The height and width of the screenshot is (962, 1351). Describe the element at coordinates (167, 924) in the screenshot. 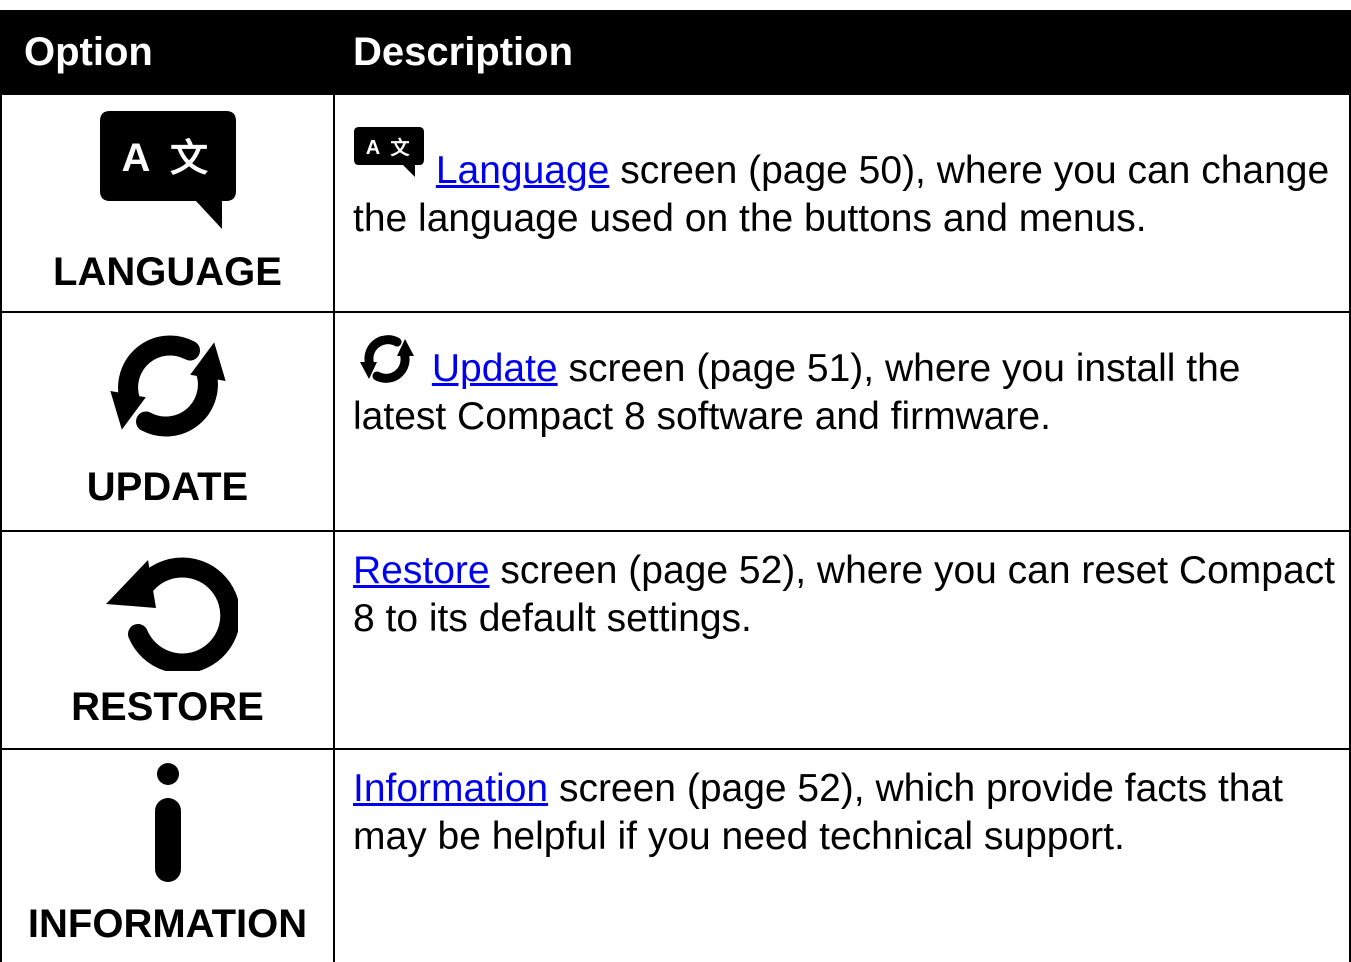

I see `option-label: INFORMATION` at that location.